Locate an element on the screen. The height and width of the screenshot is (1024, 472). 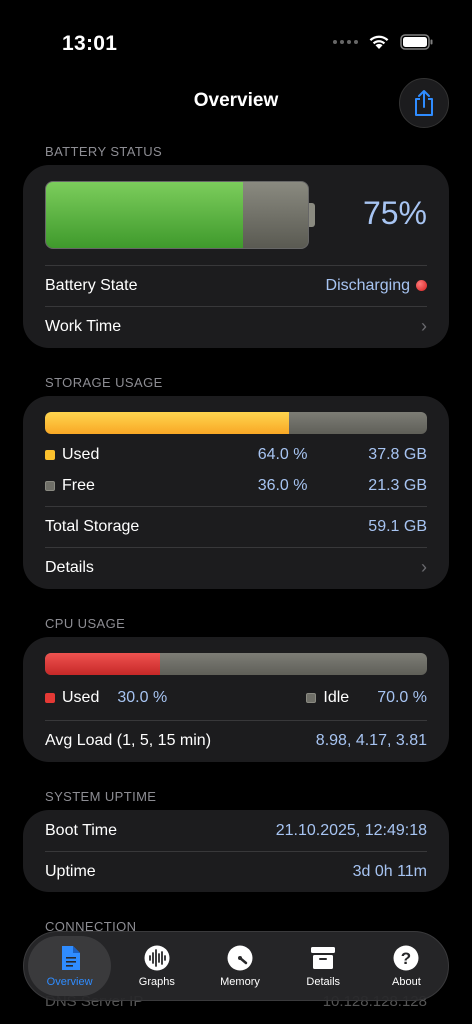
cpu-legend-row: Used 30.0 % Idle 70.0 % is located at coordinates (236, 698).